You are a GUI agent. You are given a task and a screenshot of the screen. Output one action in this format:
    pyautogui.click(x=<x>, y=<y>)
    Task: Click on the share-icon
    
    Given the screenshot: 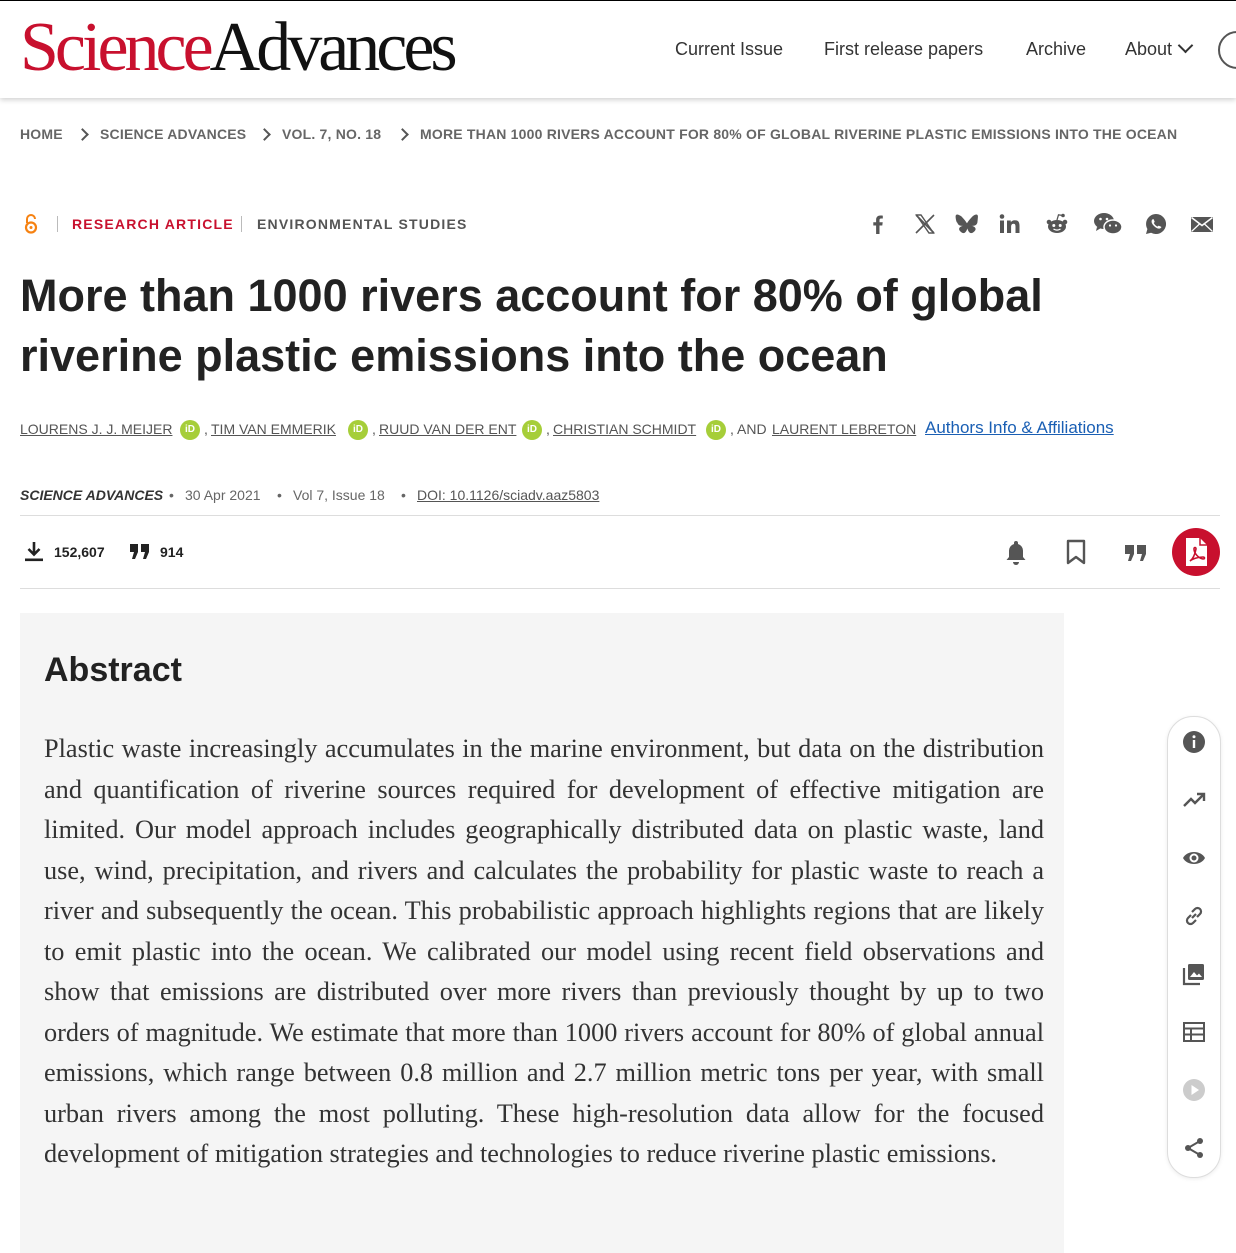 What is the action you would take?
    pyautogui.click(x=1194, y=1148)
    